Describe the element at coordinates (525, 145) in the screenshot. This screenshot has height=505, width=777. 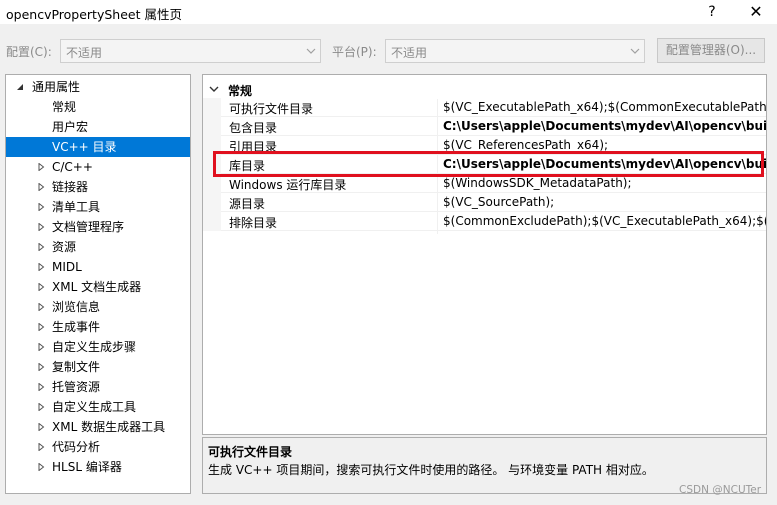
I see `property-value: $(VC_ReferencesPath_x64);` at that location.